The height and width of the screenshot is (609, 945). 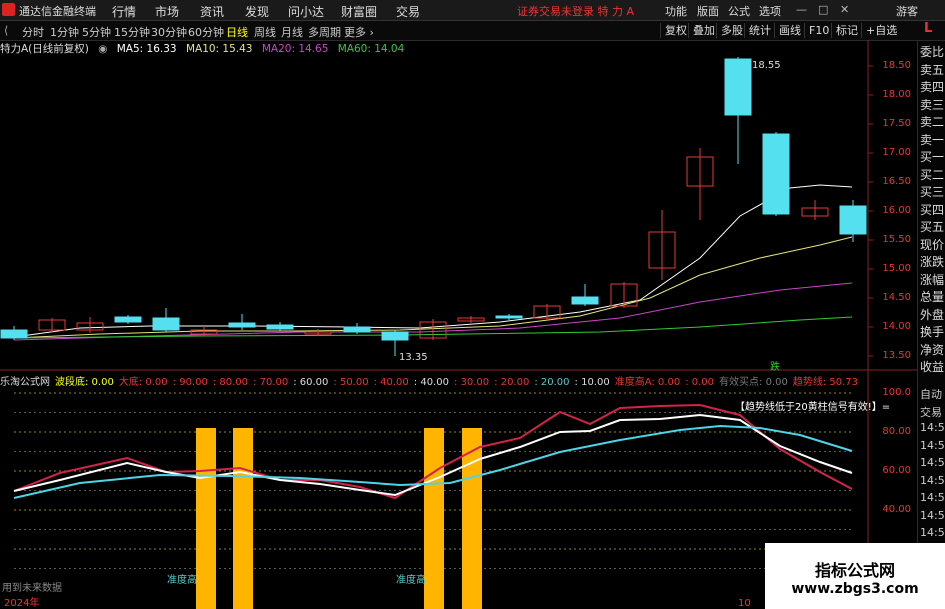 What do you see at coordinates (896, 297) in the screenshot?
I see `price-tick: 14.50` at bounding box center [896, 297].